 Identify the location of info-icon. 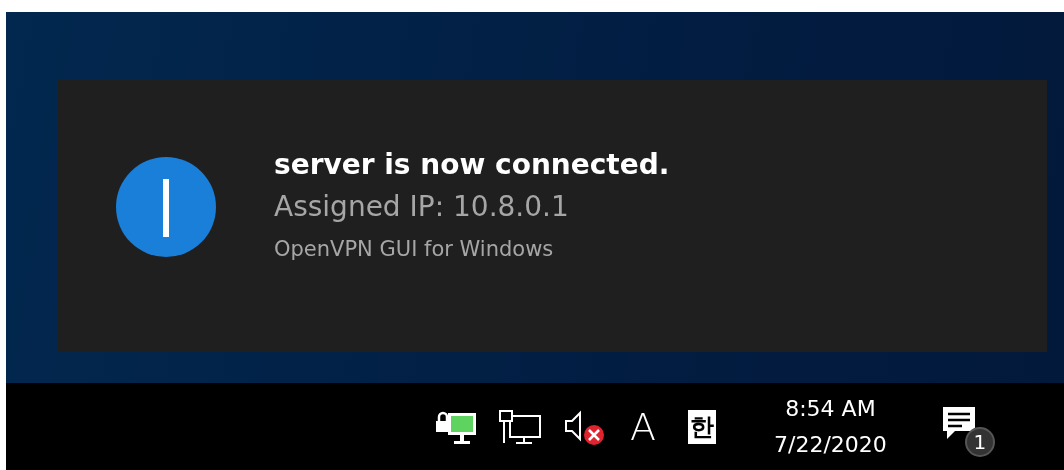
(166, 207).